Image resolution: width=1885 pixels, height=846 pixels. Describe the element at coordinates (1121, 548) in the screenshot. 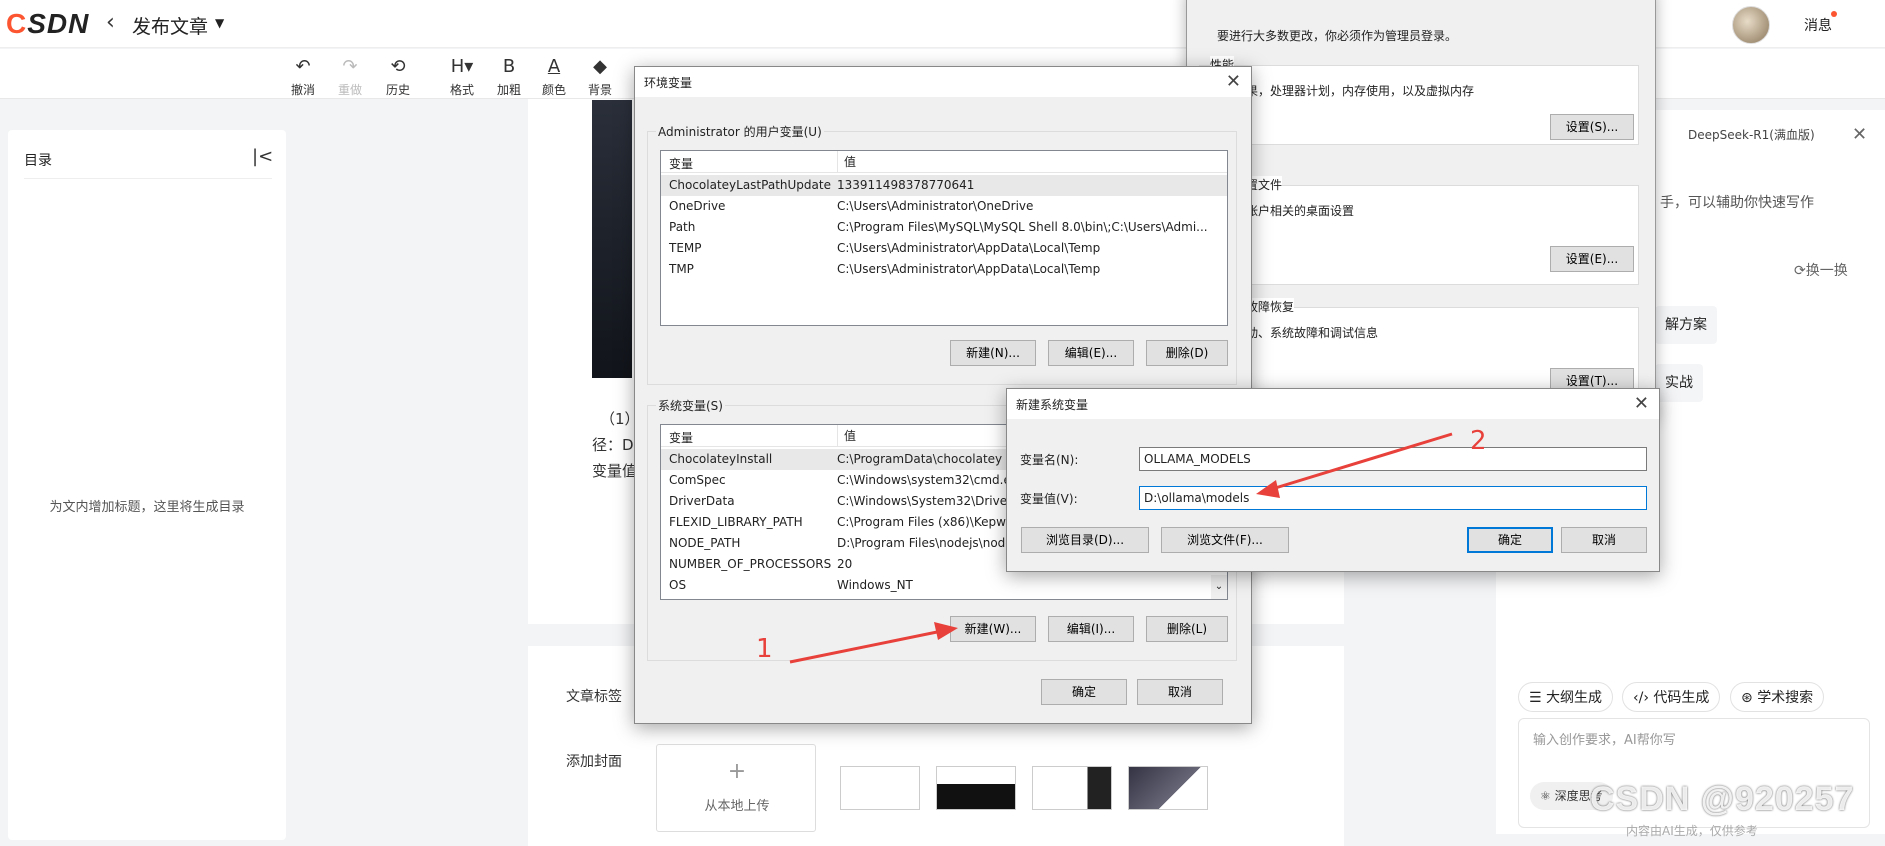

I see `annotation-arrows` at that location.